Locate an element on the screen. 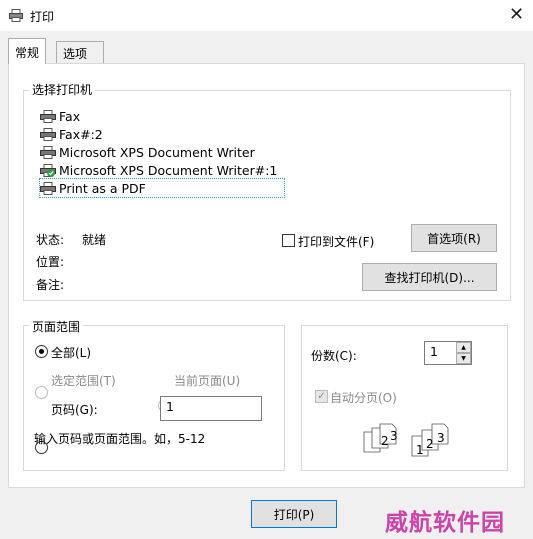 The height and width of the screenshot is (539, 533). printer-name: Fax#:2 is located at coordinates (81, 134).